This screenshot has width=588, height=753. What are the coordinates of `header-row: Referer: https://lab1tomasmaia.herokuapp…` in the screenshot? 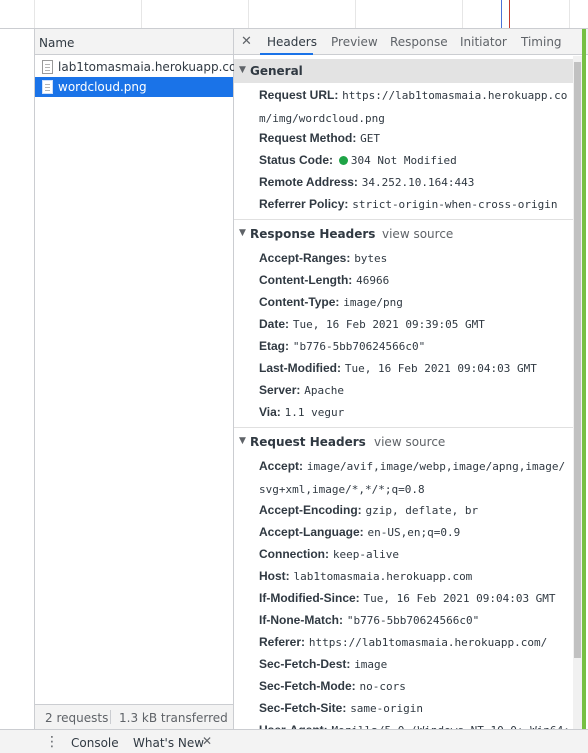 It's located at (415, 642).